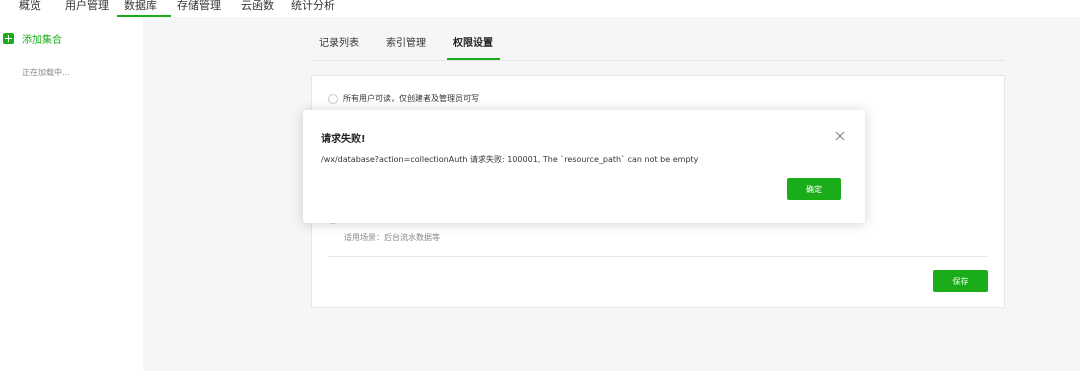 The width and height of the screenshot is (1080, 371). Describe the element at coordinates (392, 237) in the screenshot. I see `scene-description: 适用场景：后台流水数据等` at that location.